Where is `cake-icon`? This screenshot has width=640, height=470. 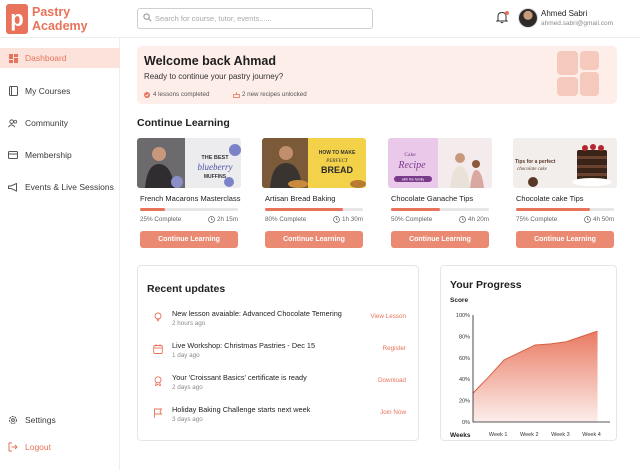
cake-icon is located at coordinates (236, 94).